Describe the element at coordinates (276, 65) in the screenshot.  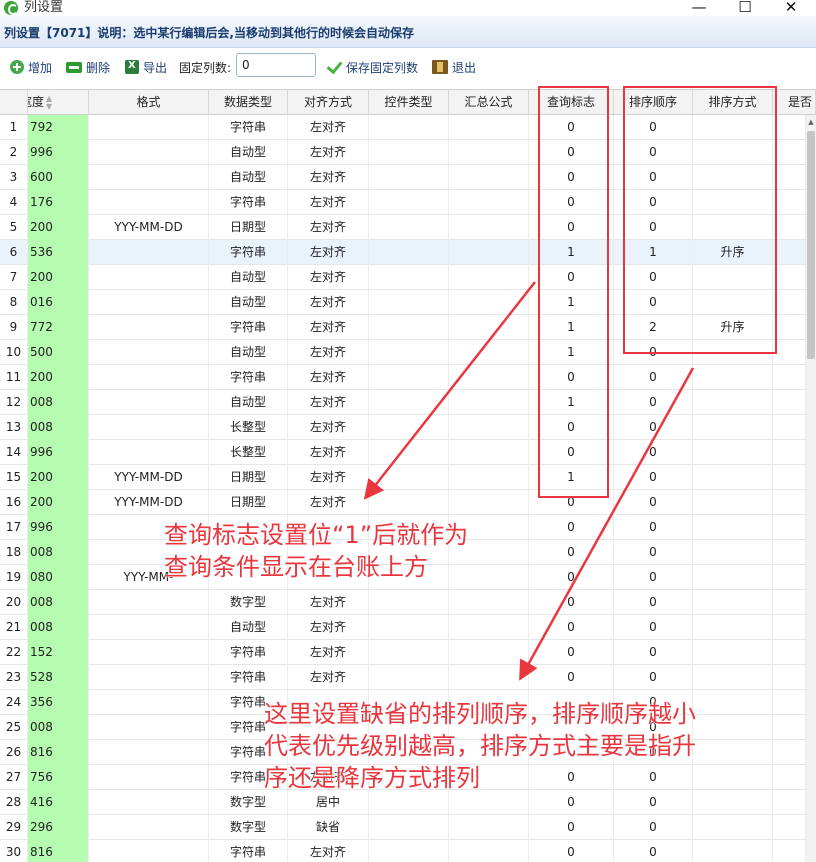
I see `fixed-cols-input` at that location.